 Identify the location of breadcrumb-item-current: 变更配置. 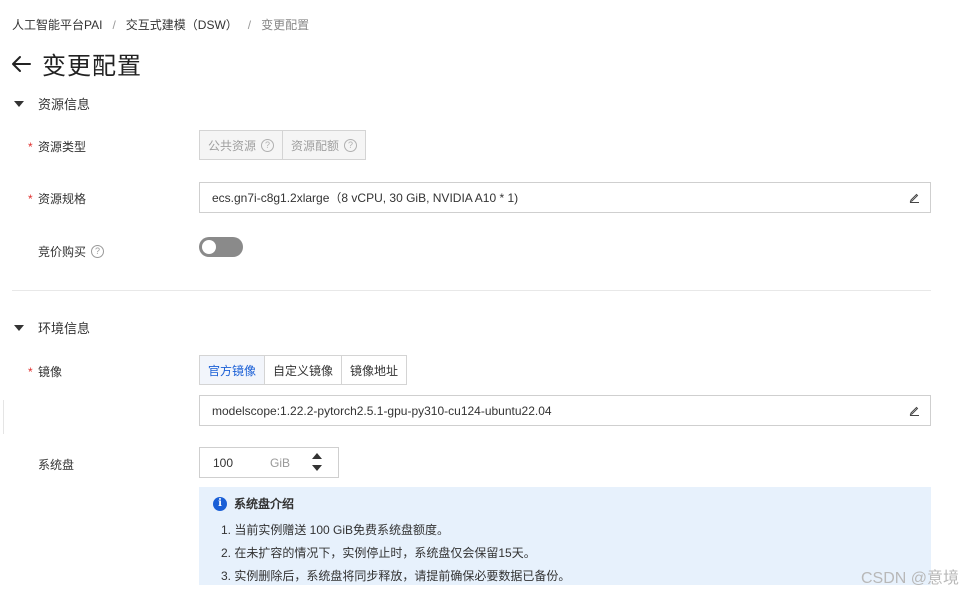
(285, 25).